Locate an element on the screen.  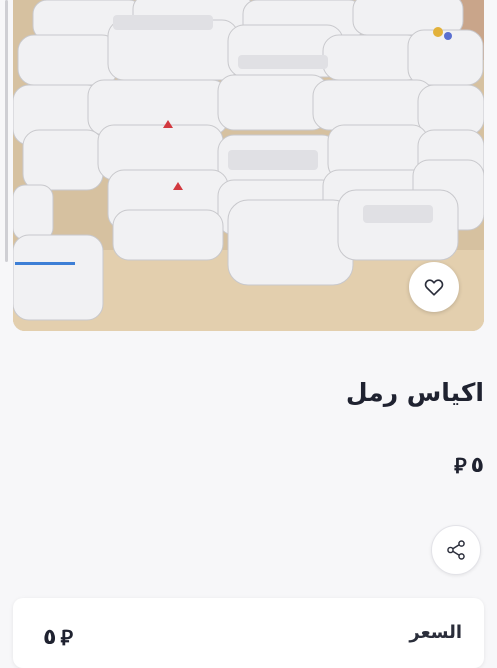
share-icon is located at coordinates (456, 550).